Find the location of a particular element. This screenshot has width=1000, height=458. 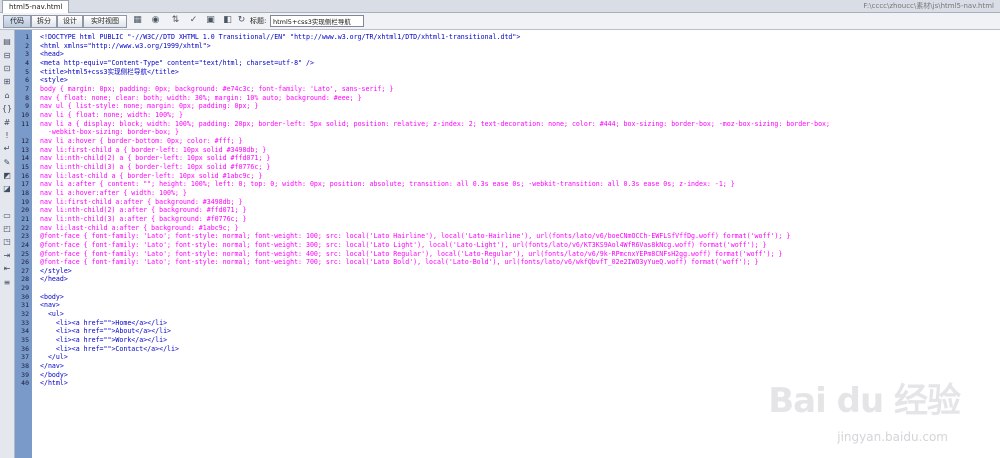

line-number: 39 is located at coordinates (25, 374).